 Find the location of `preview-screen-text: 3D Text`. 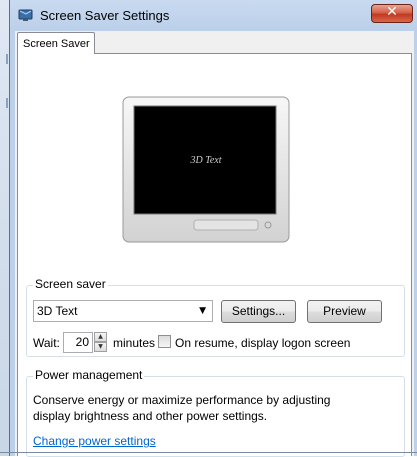

preview-screen-text: 3D Text is located at coordinates (205, 160).